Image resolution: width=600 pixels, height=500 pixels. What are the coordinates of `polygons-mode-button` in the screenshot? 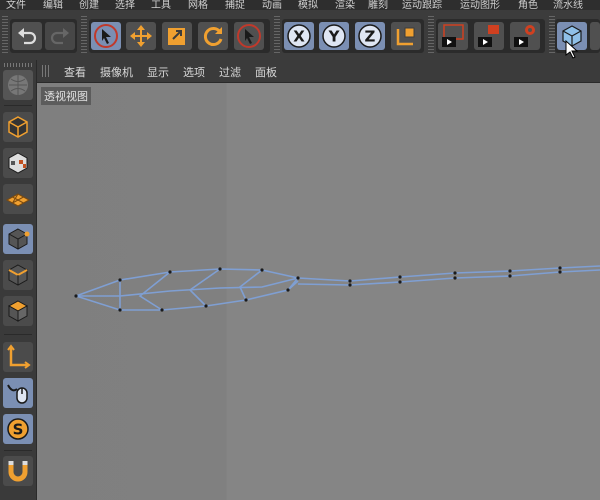 It's located at (18, 311).